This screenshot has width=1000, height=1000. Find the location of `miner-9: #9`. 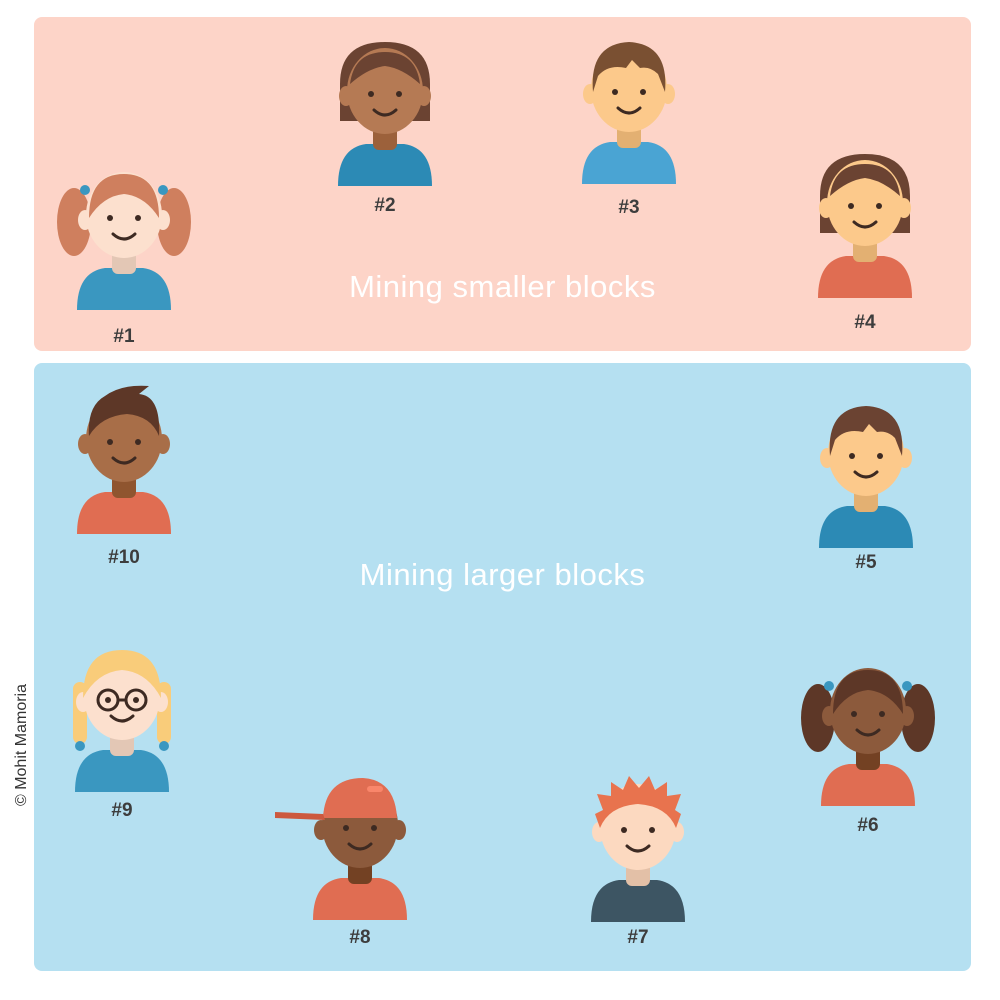

miner-9: #9 is located at coordinates (122, 742).